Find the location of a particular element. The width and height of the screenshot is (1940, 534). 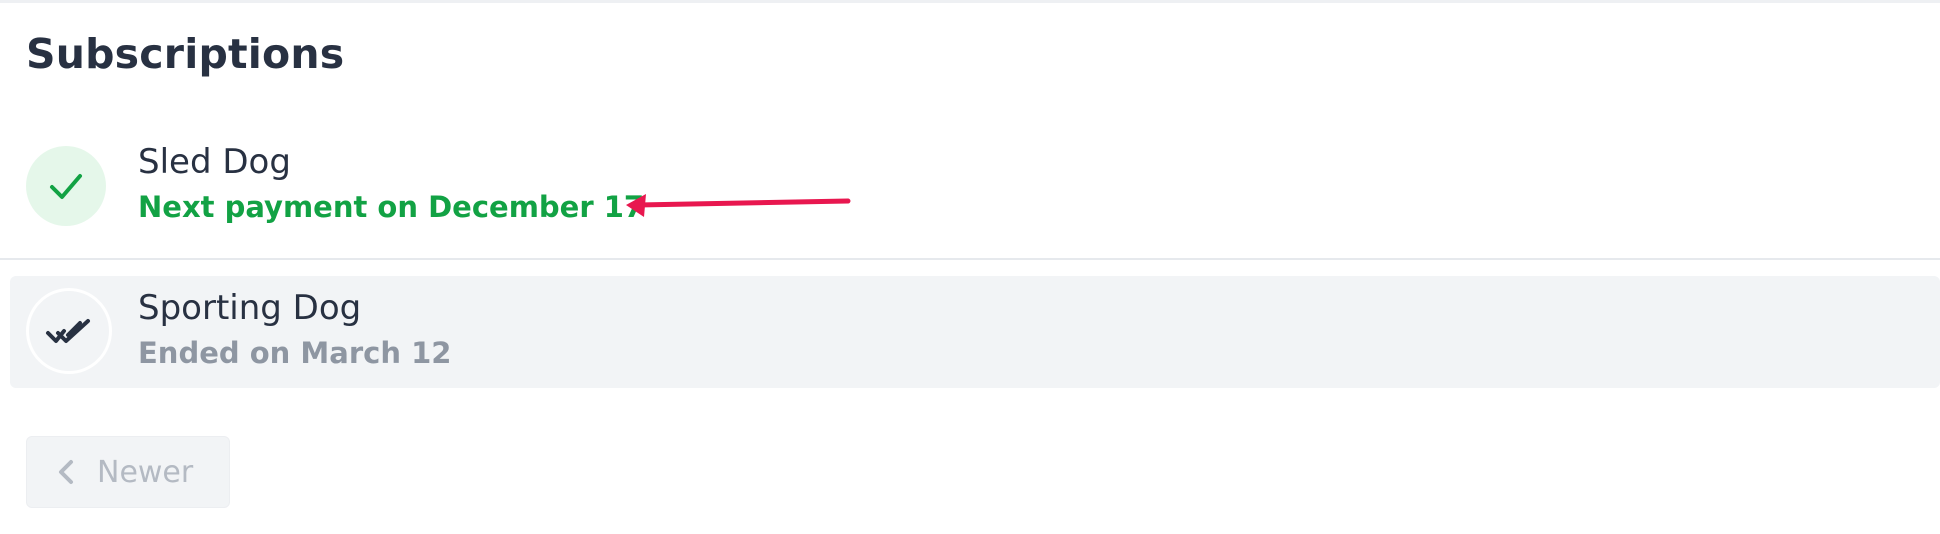

subscription-name: Sporting Dog is located at coordinates (250, 308).